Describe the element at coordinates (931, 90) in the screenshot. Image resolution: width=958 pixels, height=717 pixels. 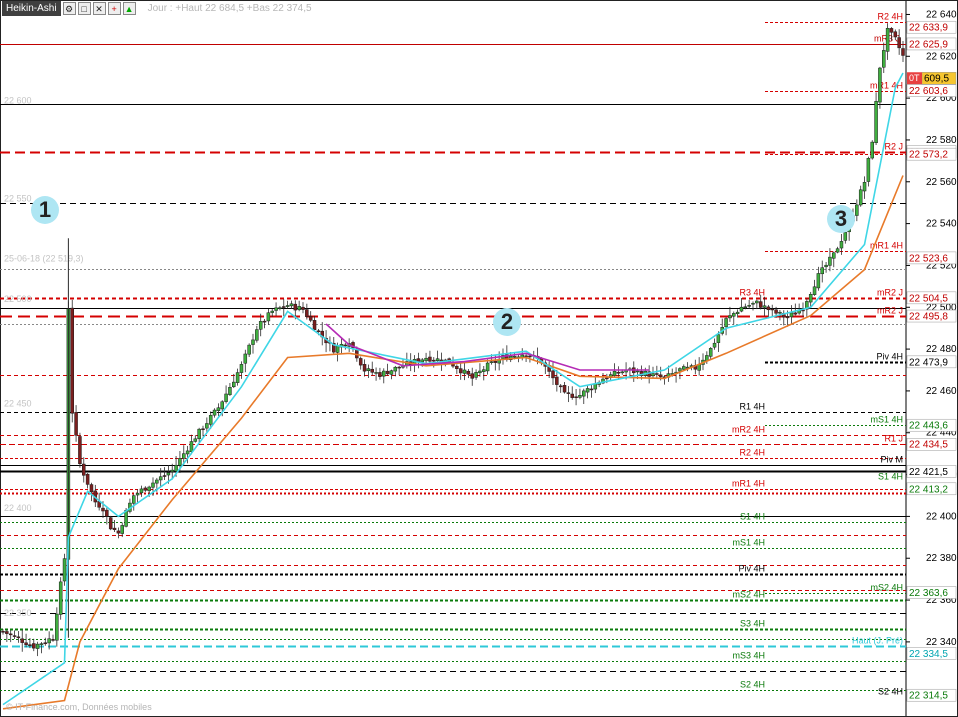
I see `price-label: 22 603,6` at that location.